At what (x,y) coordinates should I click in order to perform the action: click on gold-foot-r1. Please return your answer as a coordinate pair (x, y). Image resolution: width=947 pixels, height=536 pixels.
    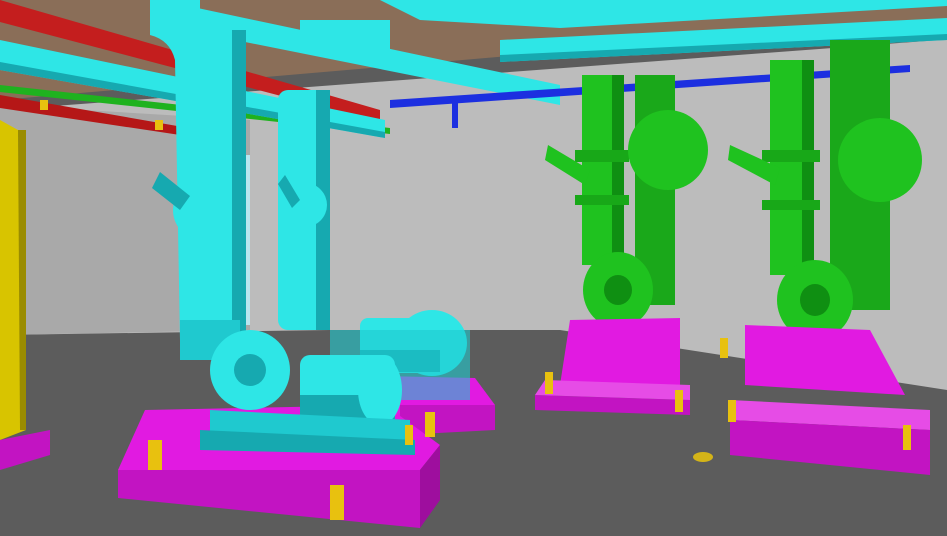
    Looking at the image, I should click on (549, 383).